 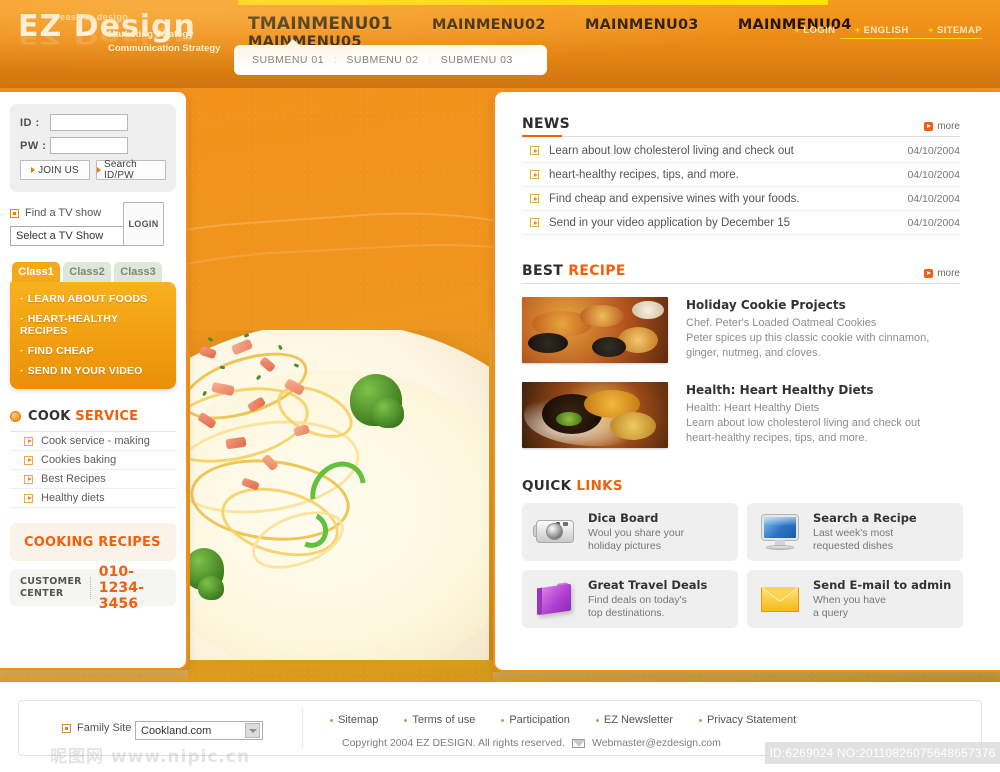 I want to click on cook-service-item-2: Cookies baking, so click(x=93, y=460).